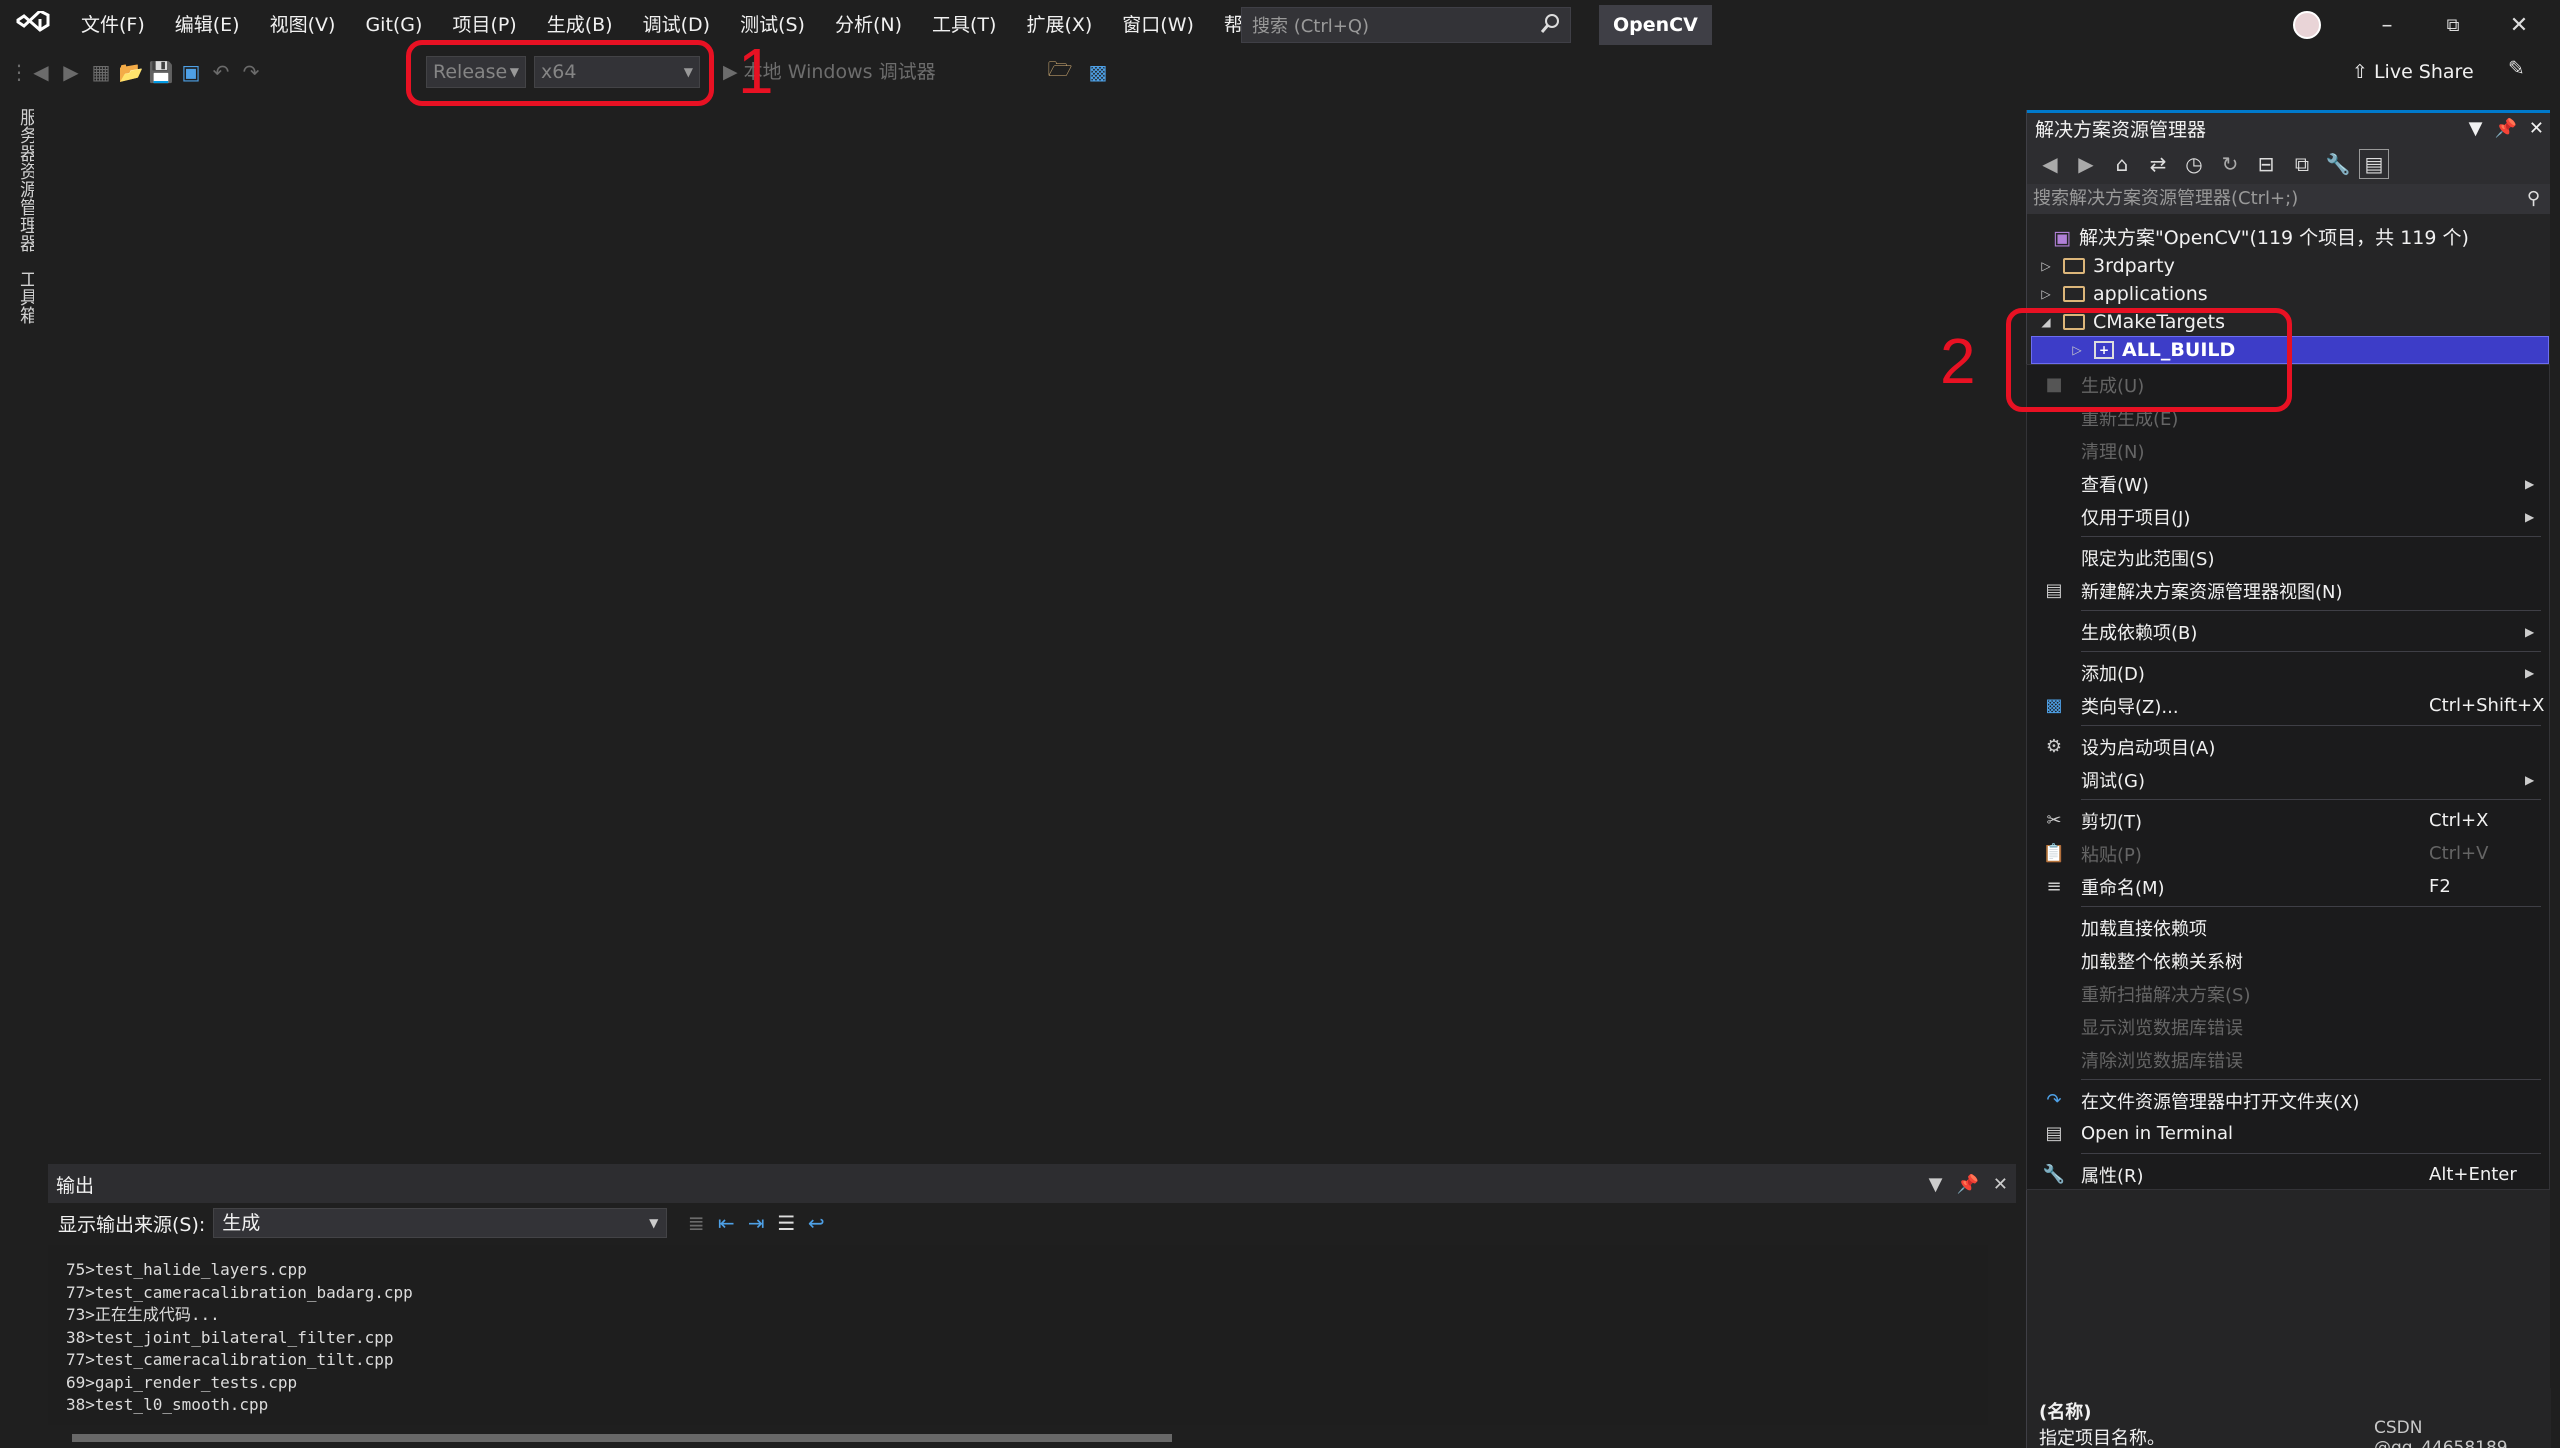 The height and width of the screenshot is (1448, 2560). What do you see at coordinates (191, 72) in the screenshot?
I see `save-all-icon: ▣` at bounding box center [191, 72].